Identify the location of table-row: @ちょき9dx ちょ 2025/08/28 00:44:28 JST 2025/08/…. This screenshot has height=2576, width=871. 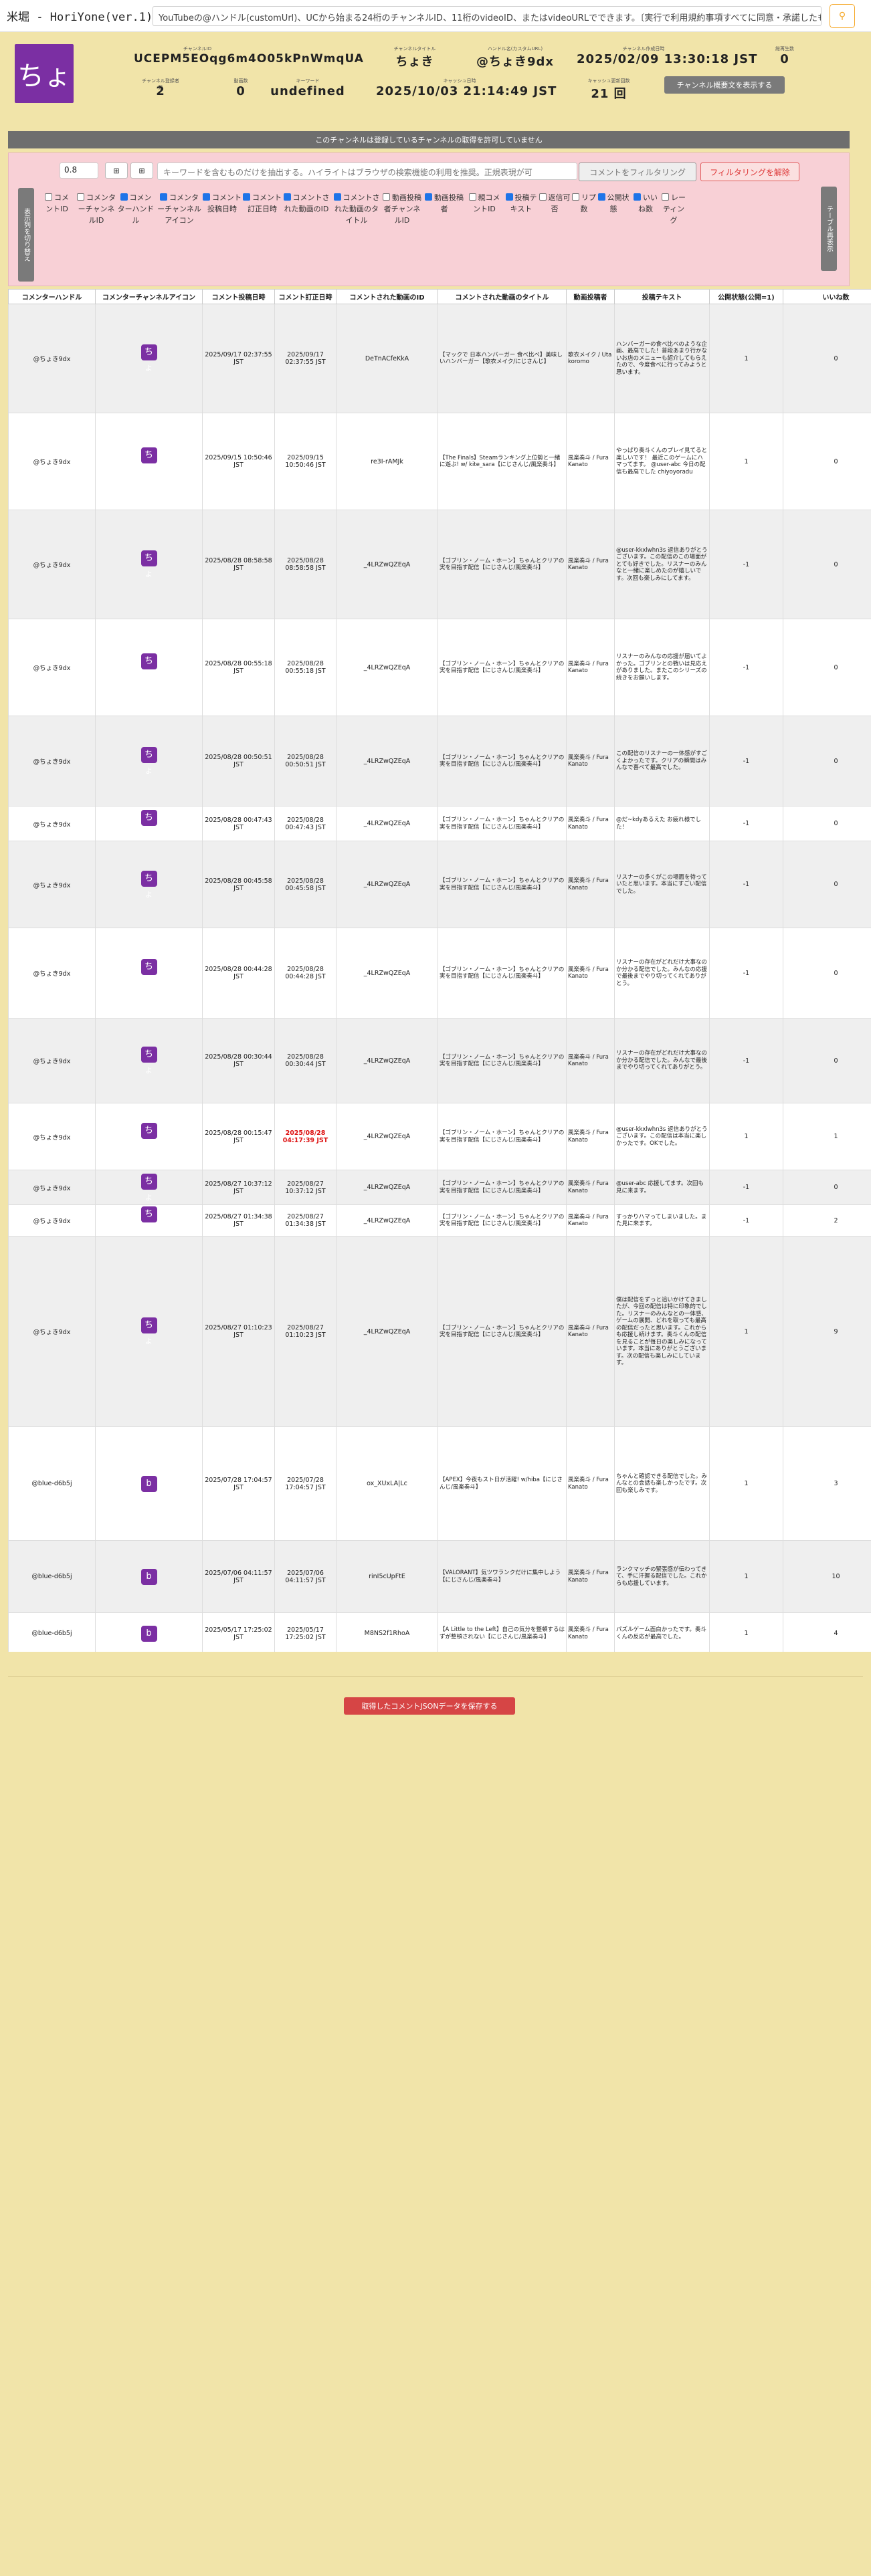
(440, 973).